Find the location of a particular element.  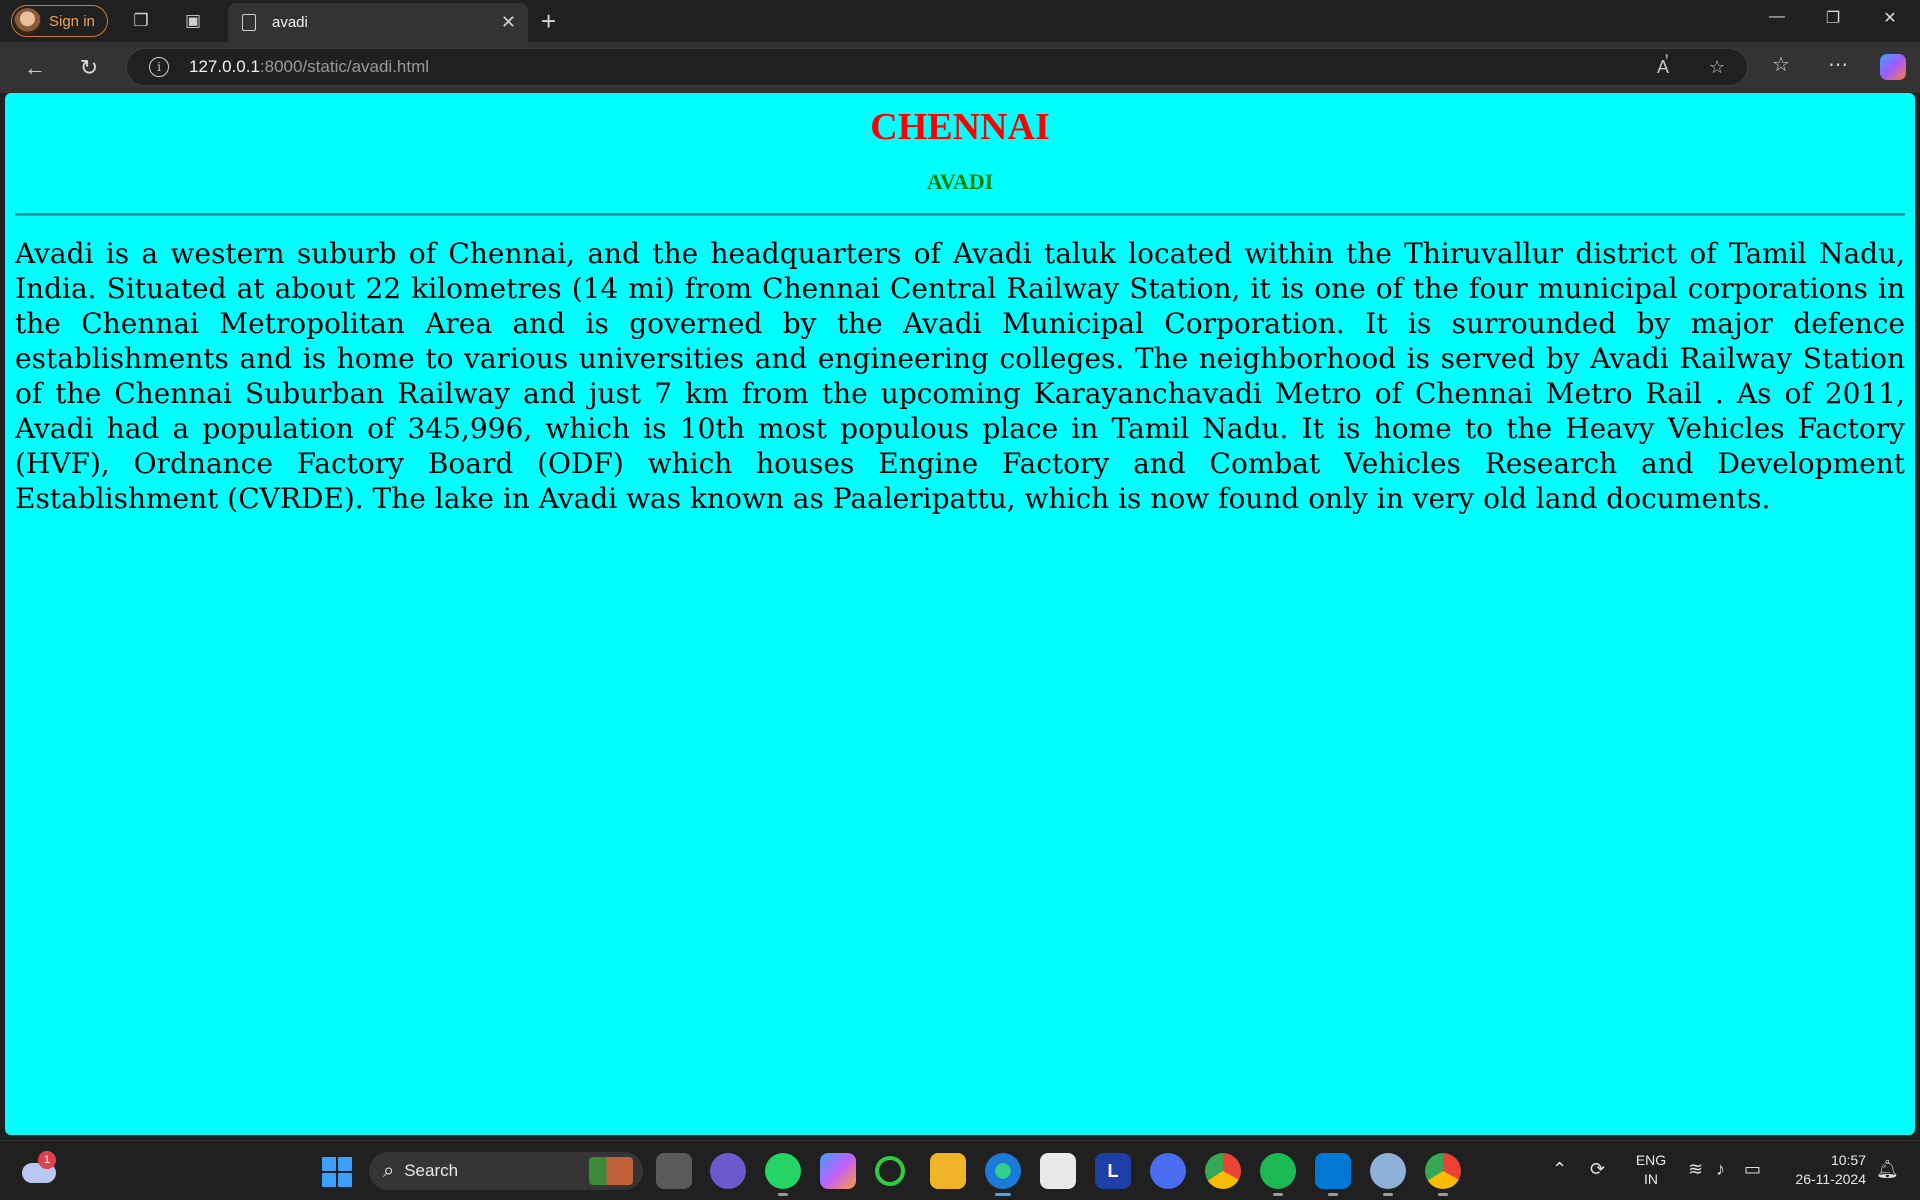

l-app-icon: L is located at coordinates (1113, 1171).